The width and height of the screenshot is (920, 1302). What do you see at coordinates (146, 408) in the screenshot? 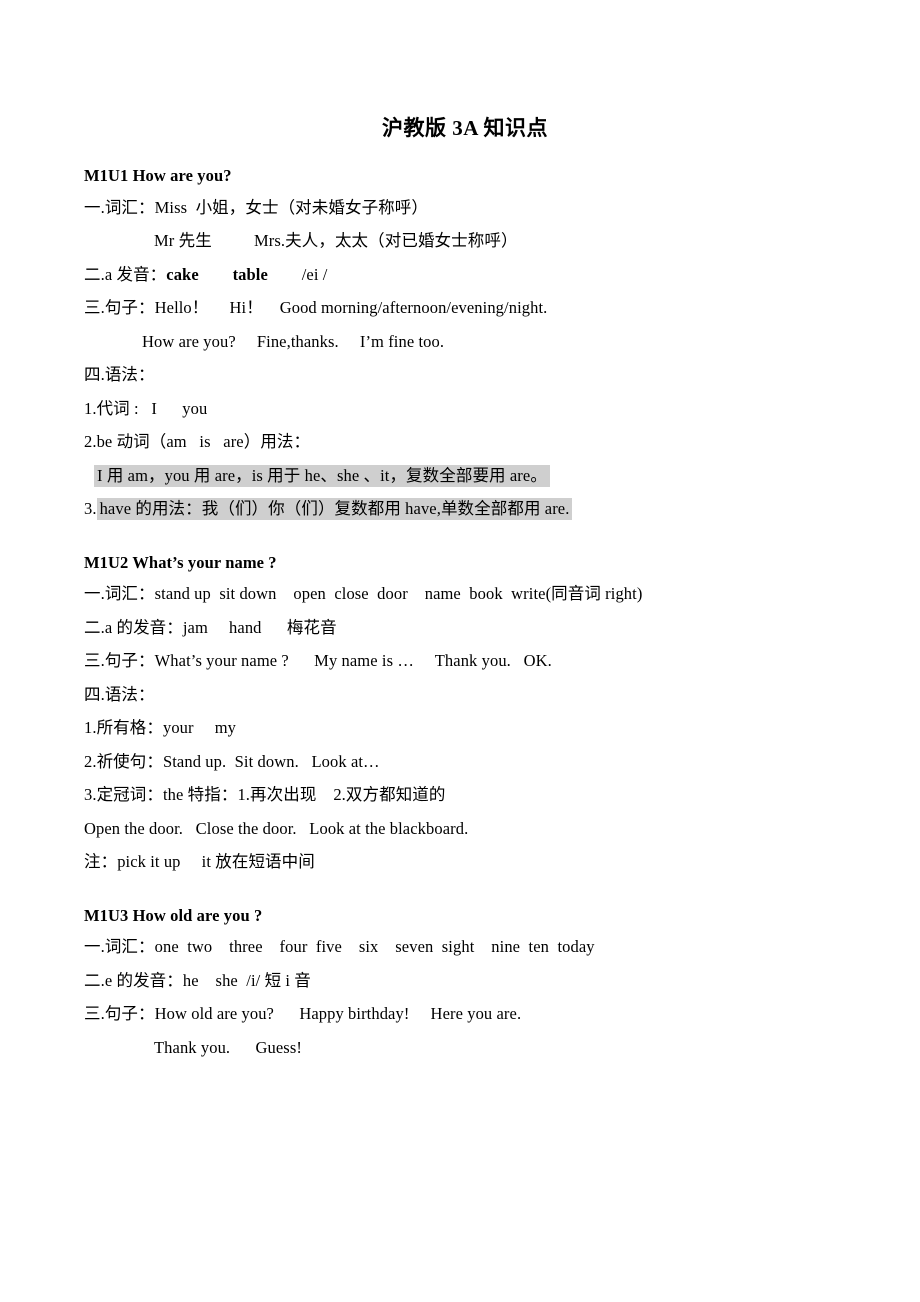
I see `grammar-item-pronouns: 1.代词 : I you` at bounding box center [146, 408].